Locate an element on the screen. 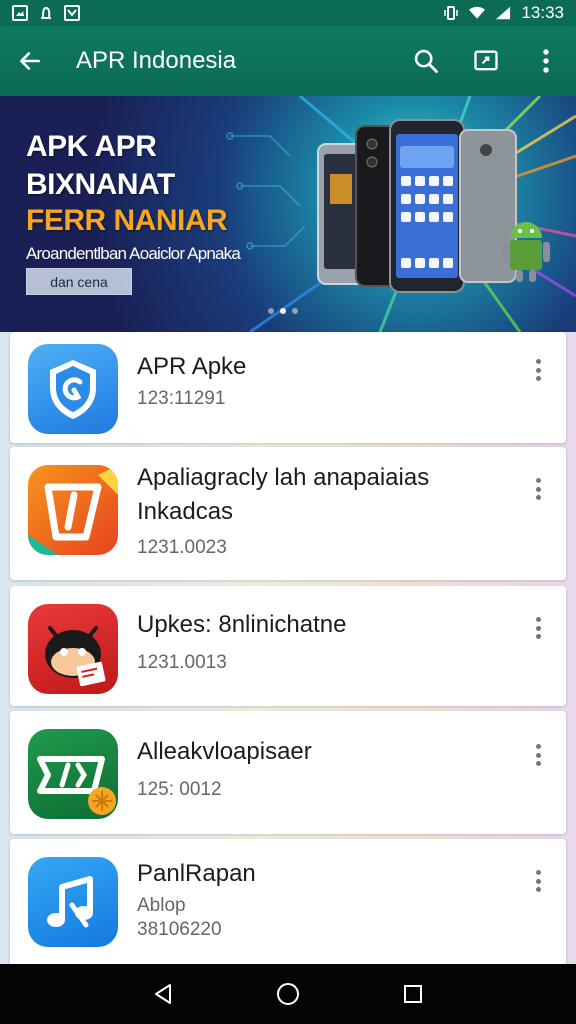 The height and width of the screenshot is (1024, 576). app-name-line2: Inkadcas is located at coordinates (185, 511).